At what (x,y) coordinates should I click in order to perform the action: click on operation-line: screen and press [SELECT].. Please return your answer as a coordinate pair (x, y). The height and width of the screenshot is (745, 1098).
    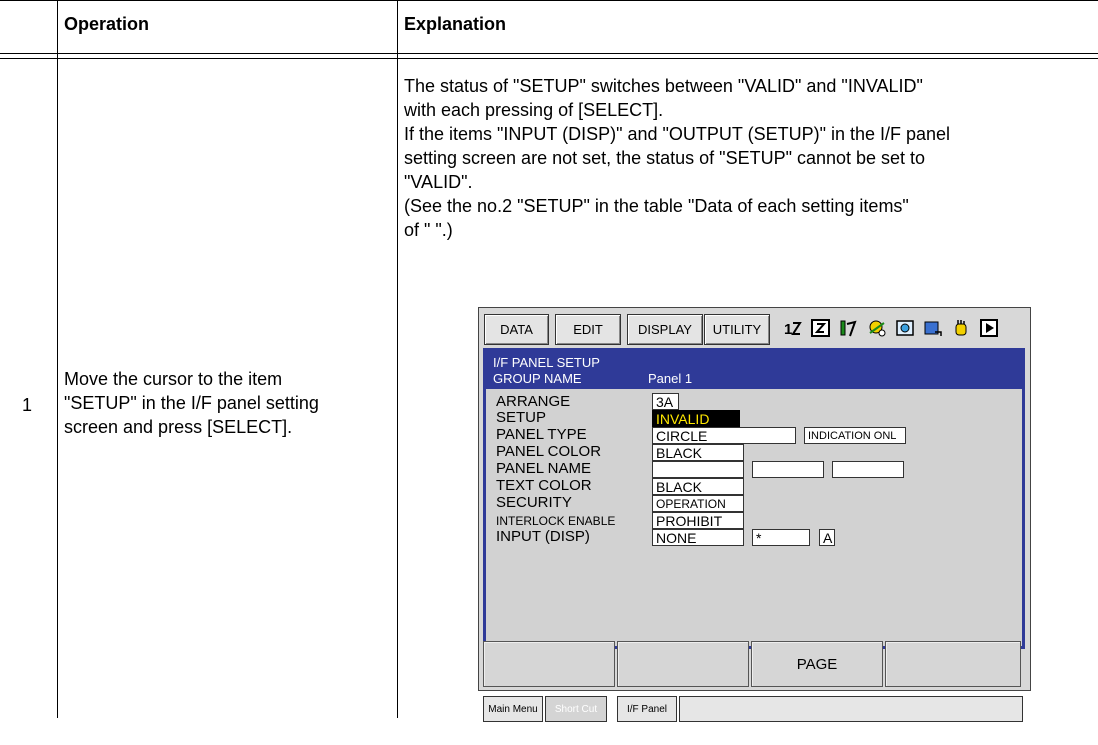
    Looking at the image, I should click on (178, 427).